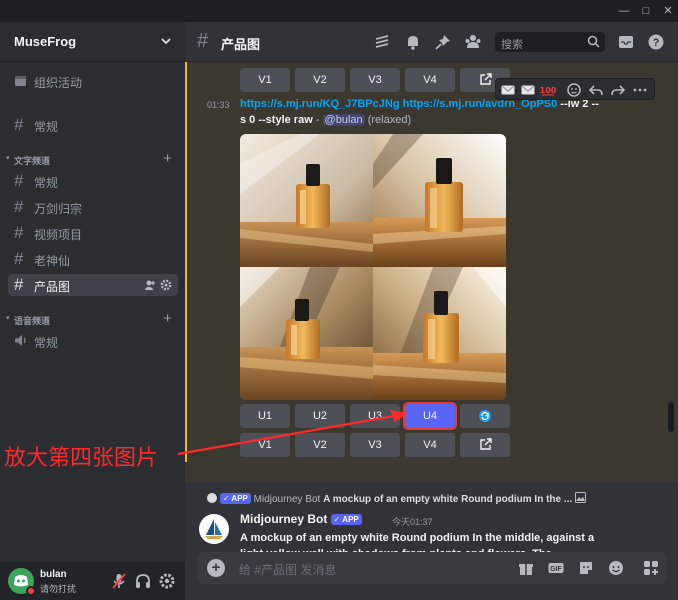 Image resolution: width=678 pixels, height=600 pixels. Describe the element at coordinates (668, 11) in the screenshot. I see `close-button: ✕` at that location.